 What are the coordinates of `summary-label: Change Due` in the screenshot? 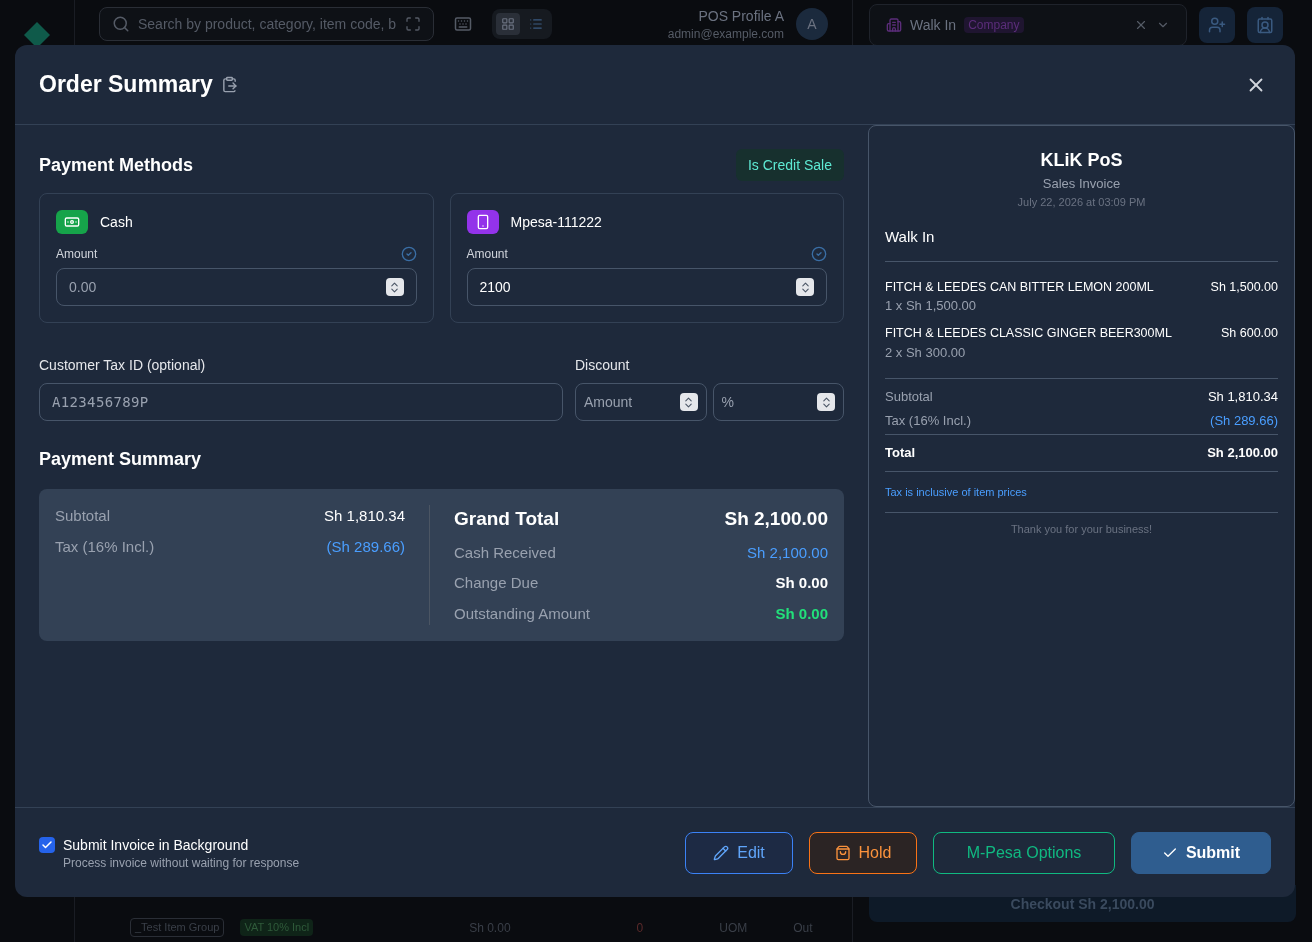 It's located at (496, 583).